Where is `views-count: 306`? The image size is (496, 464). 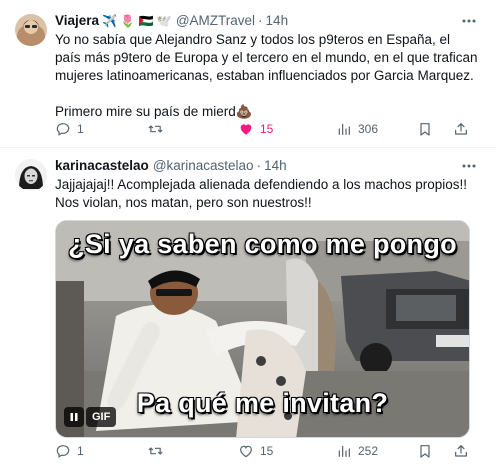 views-count: 306 is located at coordinates (368, 129).